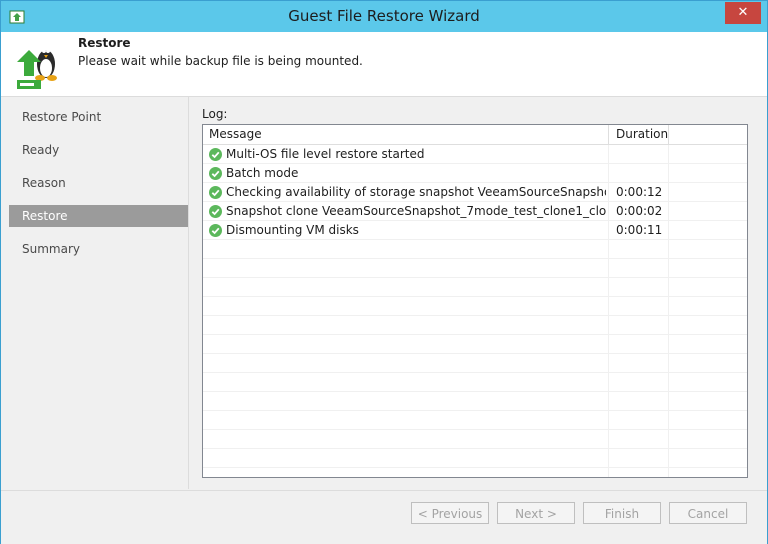 The width and height of the screenshot is (768, 544). I want to click on log-message: Batch mode, so click(262, 173).